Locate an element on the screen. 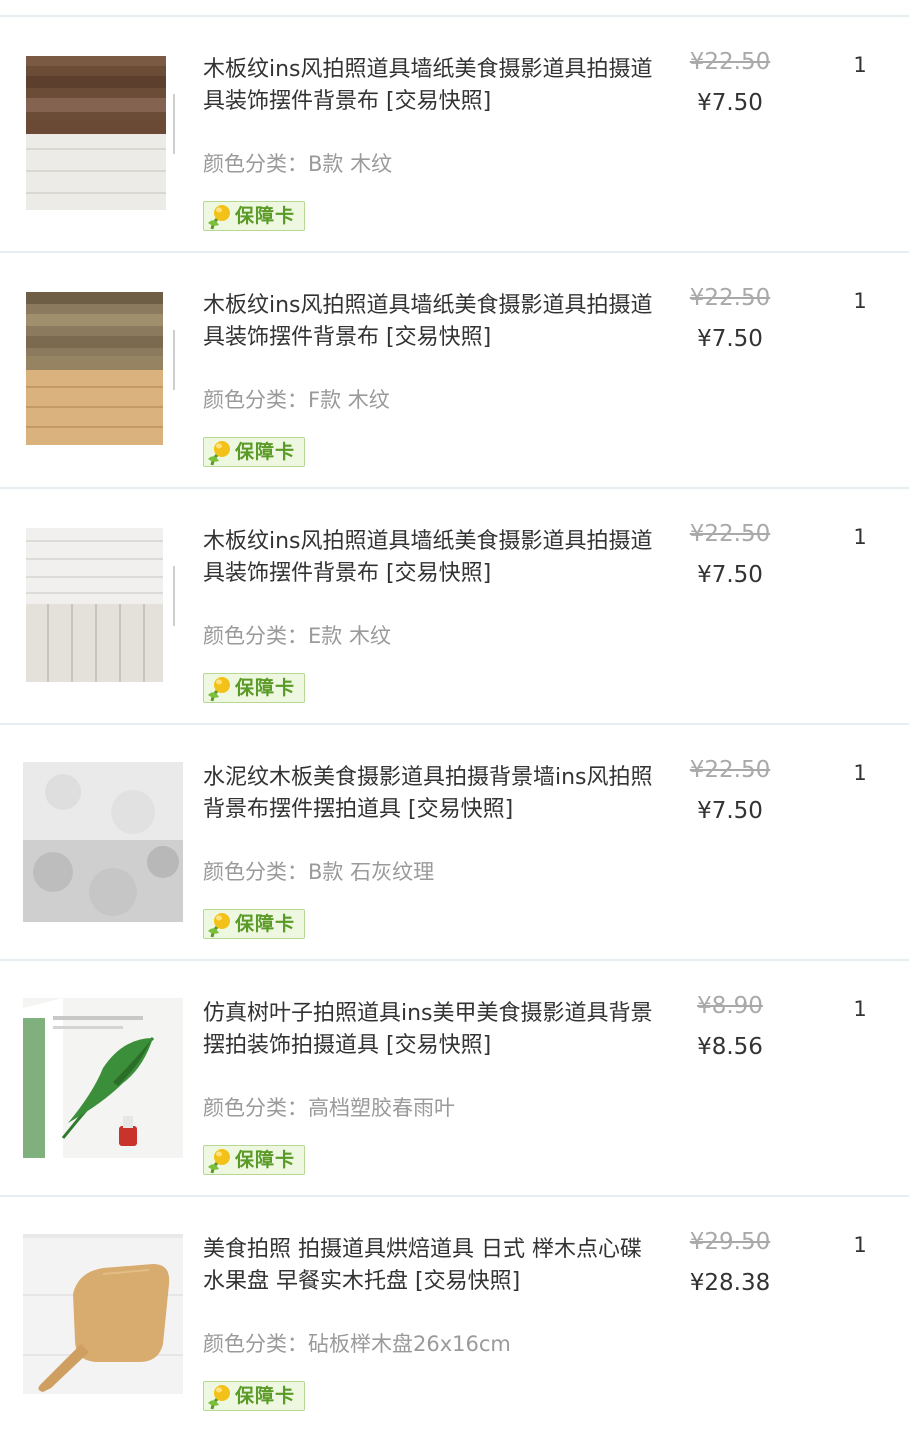  product-variant: 颜色分类：B款 木纹 is located at coordinates (298, 164).